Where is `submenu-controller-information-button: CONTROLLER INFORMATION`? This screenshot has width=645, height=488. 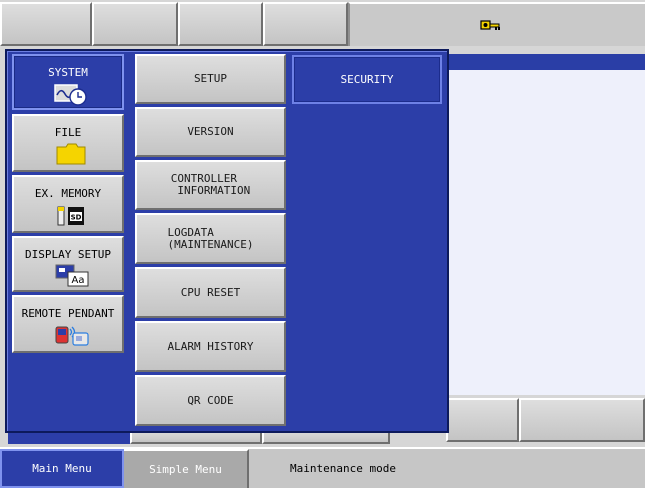 submenu-controller-information-button: CONTROLLER INFORMATION is located at coordinates (210, 185).